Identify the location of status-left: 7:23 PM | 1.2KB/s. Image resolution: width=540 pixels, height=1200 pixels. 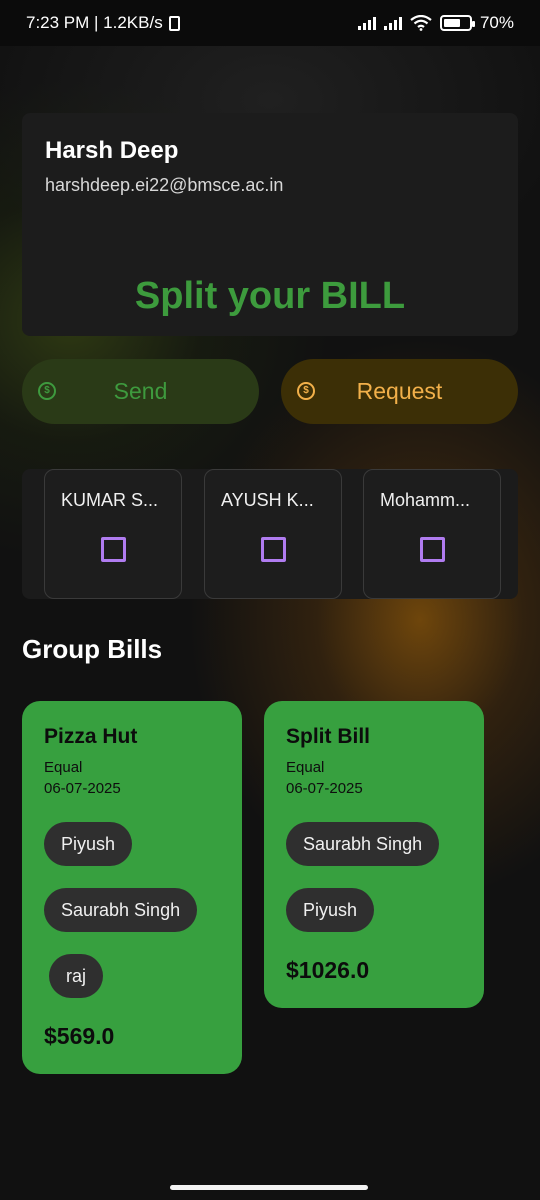
(103, 23).